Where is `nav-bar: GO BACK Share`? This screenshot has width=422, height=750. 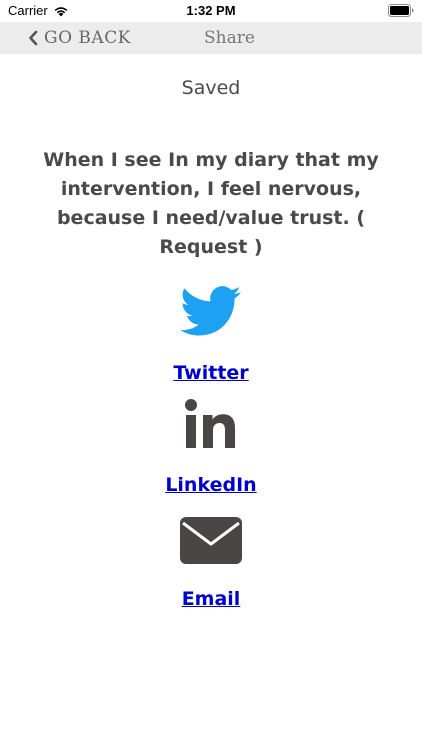 nav-bar: GO BACK Share is located at coordinates (211, 38).